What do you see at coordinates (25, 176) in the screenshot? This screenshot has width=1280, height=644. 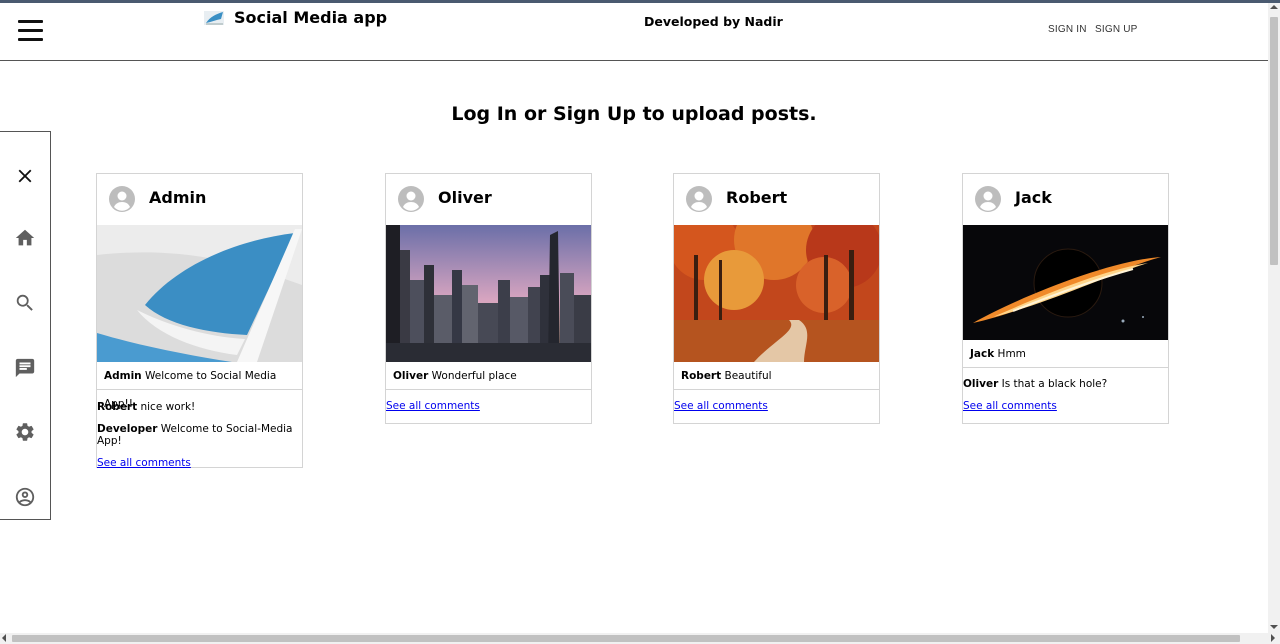 I see `close-icon` at bounding box center [25, 176].